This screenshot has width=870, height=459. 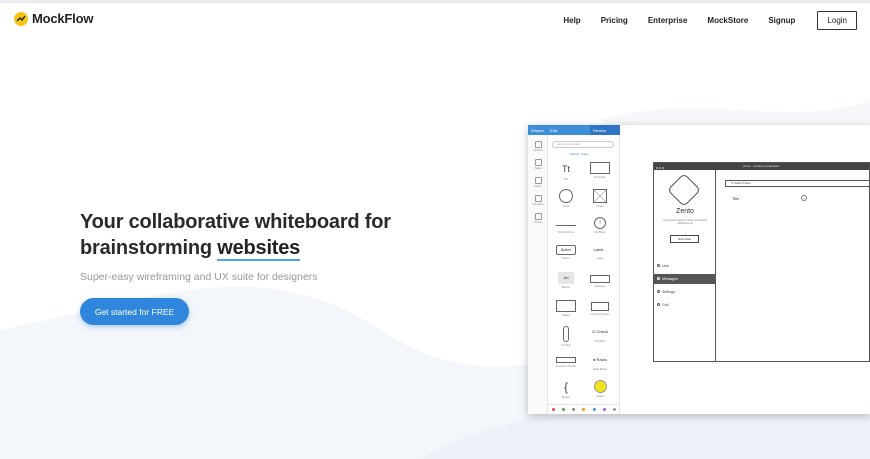 What do you see at coordinates (566, 172) in the screenshot?
I see `palette-item: Tt Text` at bounding box center [566, 172].